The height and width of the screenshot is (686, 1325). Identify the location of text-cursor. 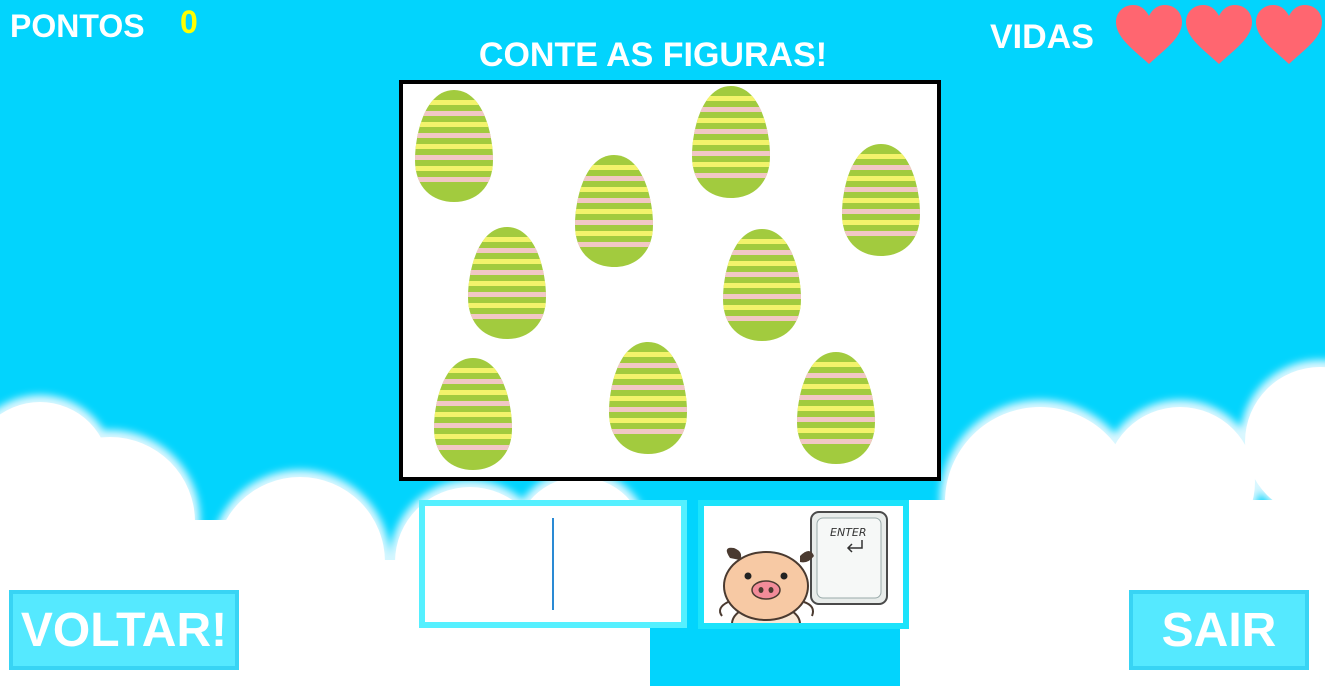
(553, 564).